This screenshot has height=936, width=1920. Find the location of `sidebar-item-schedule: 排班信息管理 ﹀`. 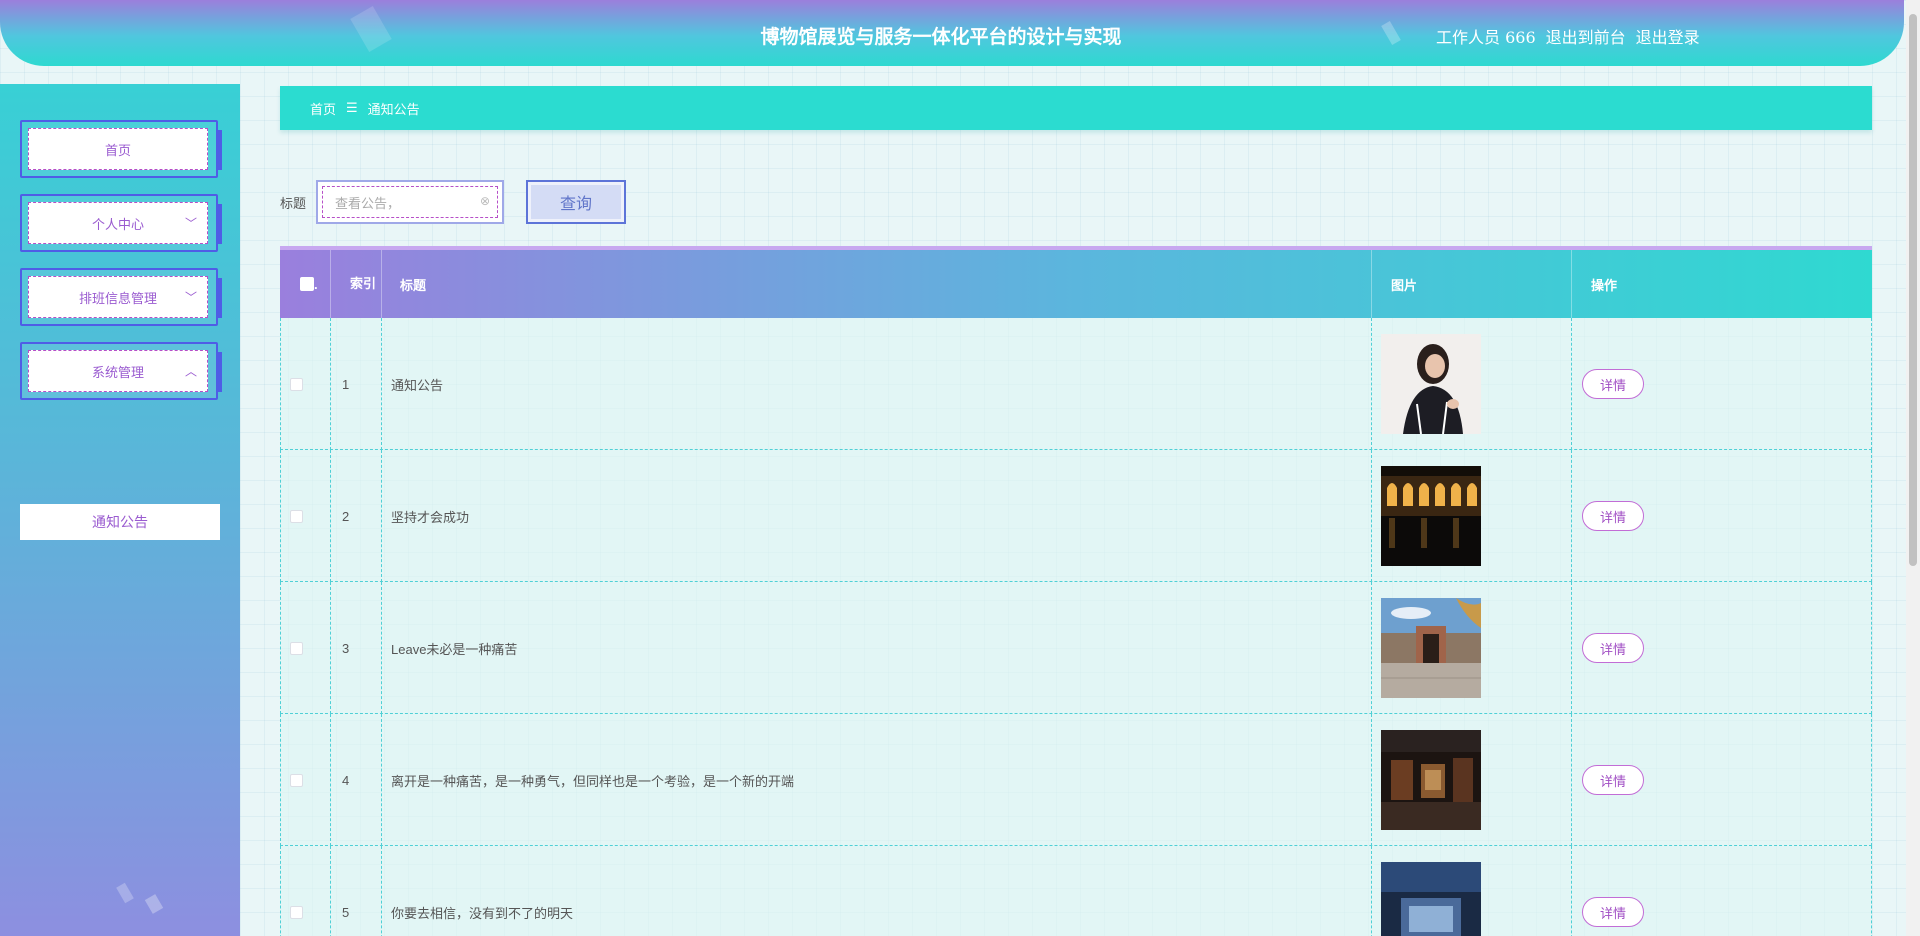

sidebar-item-schedule: 排班信息管理 ﹀ is located at coordinates (121, 297).